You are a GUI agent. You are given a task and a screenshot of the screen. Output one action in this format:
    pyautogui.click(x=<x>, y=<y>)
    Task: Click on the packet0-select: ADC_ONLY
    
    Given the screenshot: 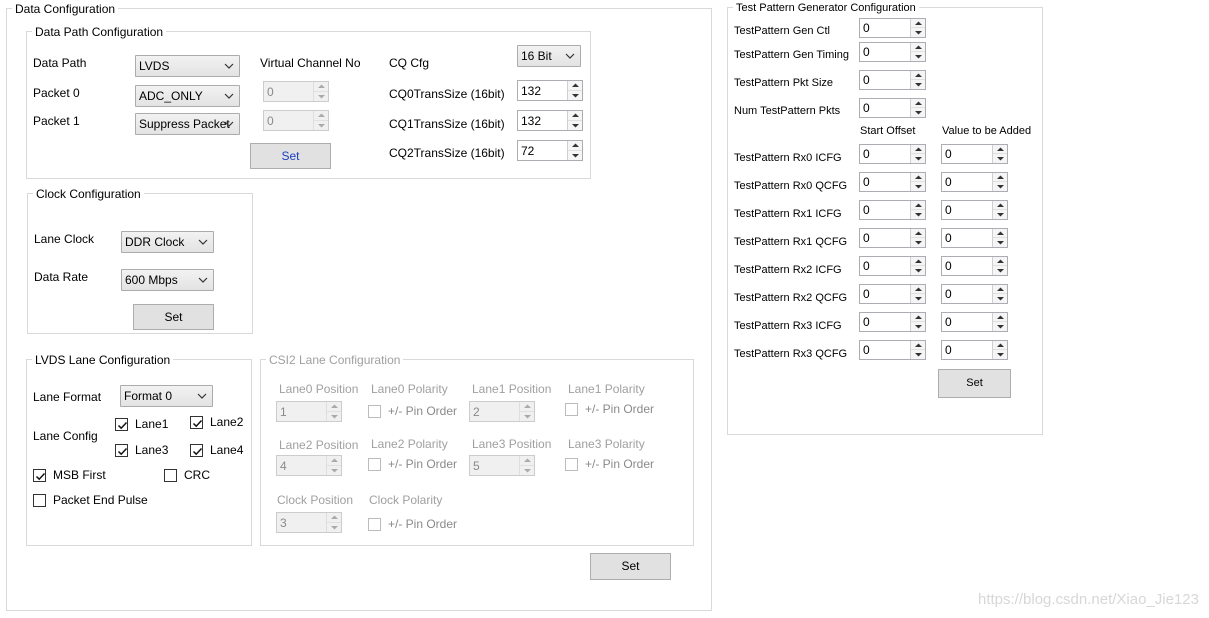 What is the action you would take?
    pyautogui.click(x=187, y=96)
    